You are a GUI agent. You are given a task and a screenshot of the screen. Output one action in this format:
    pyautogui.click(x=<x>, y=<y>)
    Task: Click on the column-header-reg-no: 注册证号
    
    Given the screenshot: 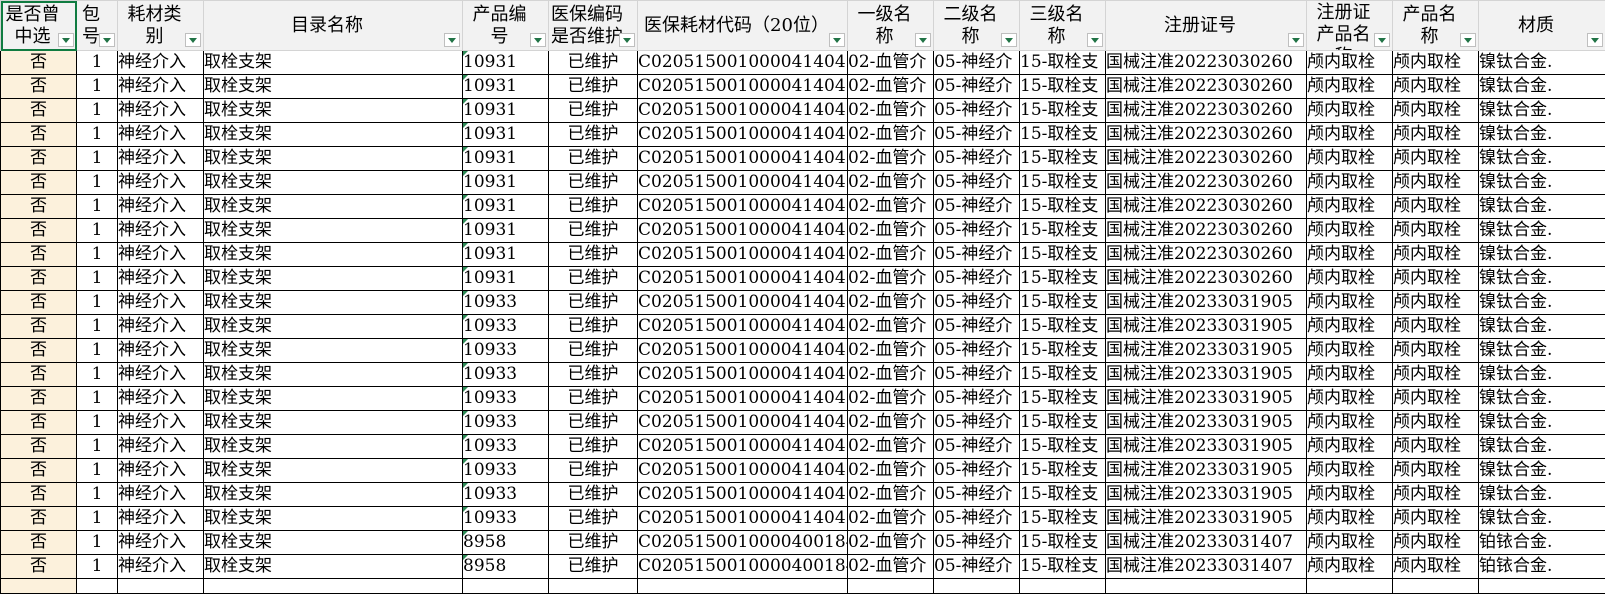 What is the action you would take?
    pyautogui.click(x=1206, y=25)
    